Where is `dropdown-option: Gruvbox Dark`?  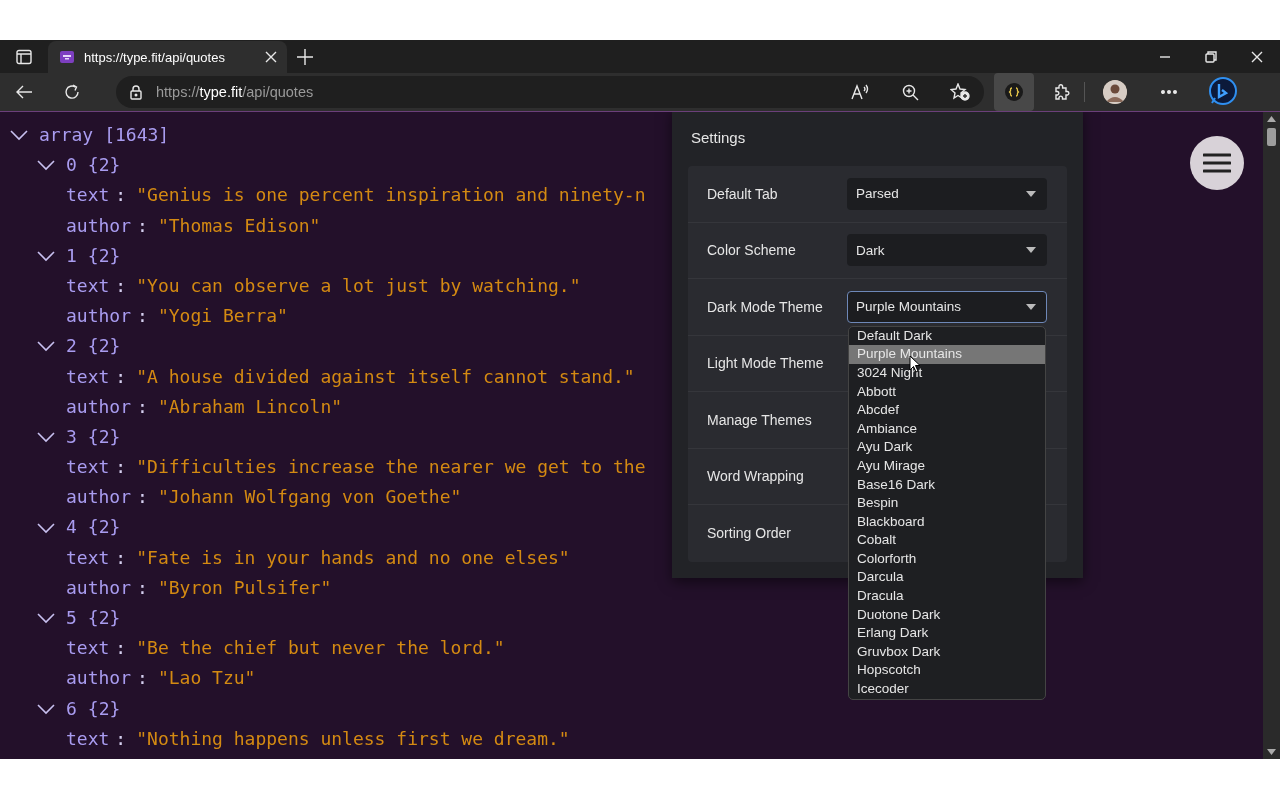 dropdown-option: Gruvbox Dark is located at coordinates (947, 652).